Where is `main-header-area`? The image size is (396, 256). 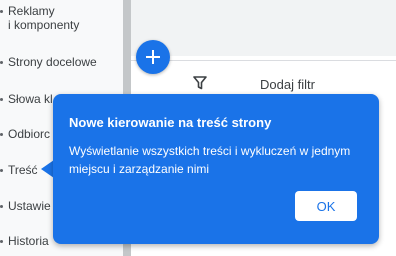 main-header-area is located at coordinates (263, 28).